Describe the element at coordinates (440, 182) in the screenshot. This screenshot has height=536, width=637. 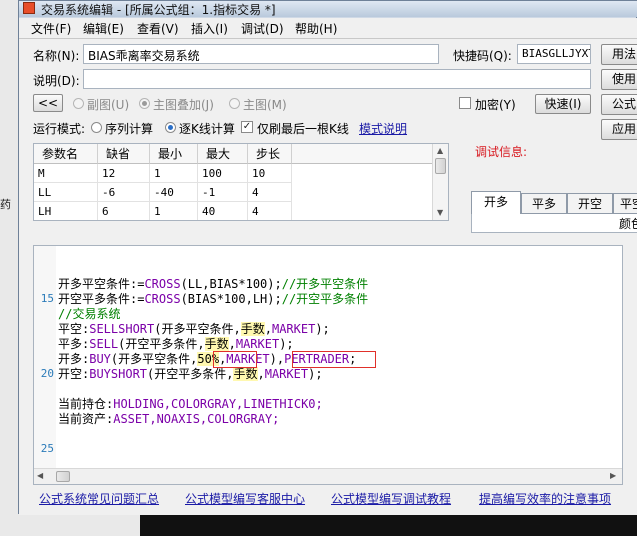
I see `param-table-scrollbar: ▲ ▼` at that location.